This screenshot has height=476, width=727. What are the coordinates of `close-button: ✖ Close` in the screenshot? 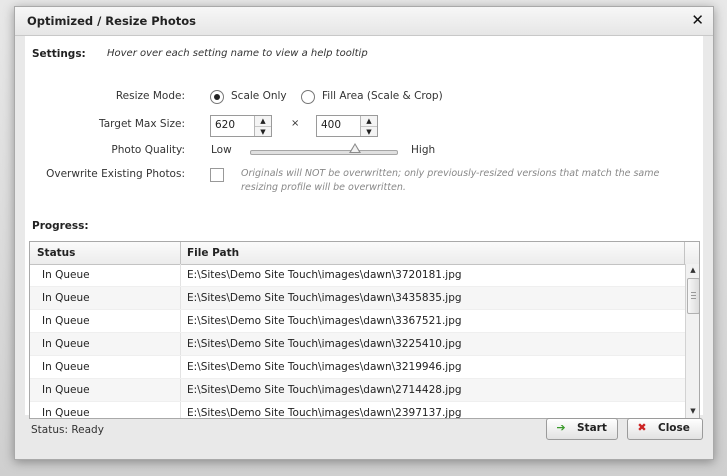 It's located at (665, 429).